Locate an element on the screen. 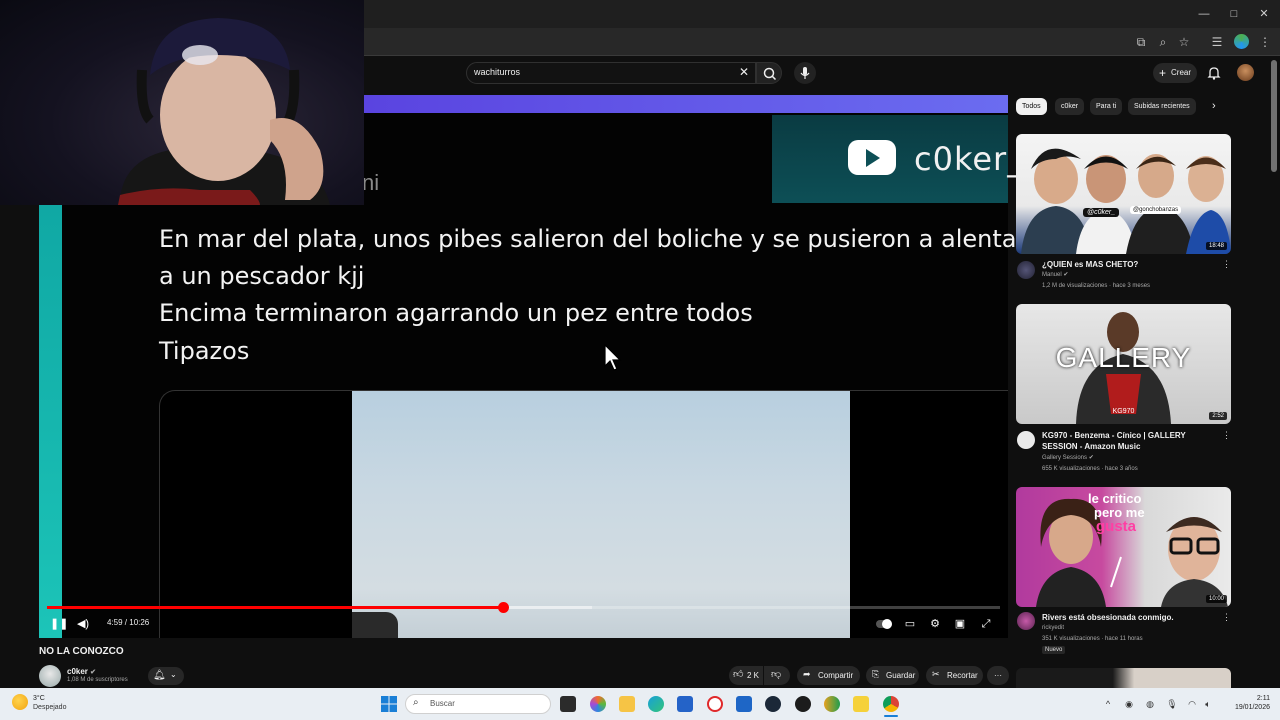 The width and height of the screenshot is (1280, 720). opera-icon is located at coordinates (715, 704).